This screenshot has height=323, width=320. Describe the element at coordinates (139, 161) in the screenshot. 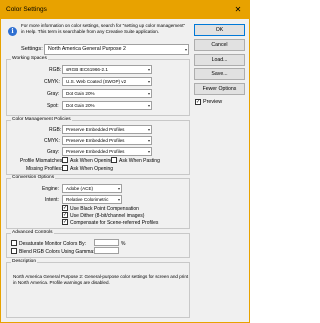

I see `mismatch-paste-label: Ask When Pasting` at that location.